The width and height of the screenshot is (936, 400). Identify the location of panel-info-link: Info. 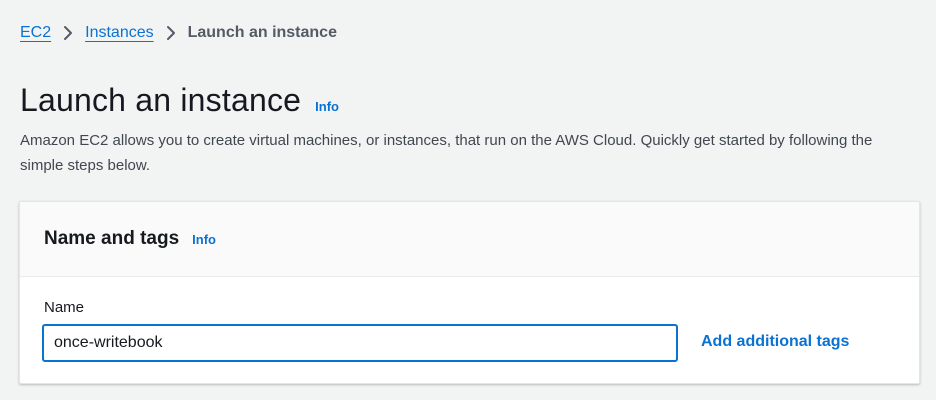
(204, 239).